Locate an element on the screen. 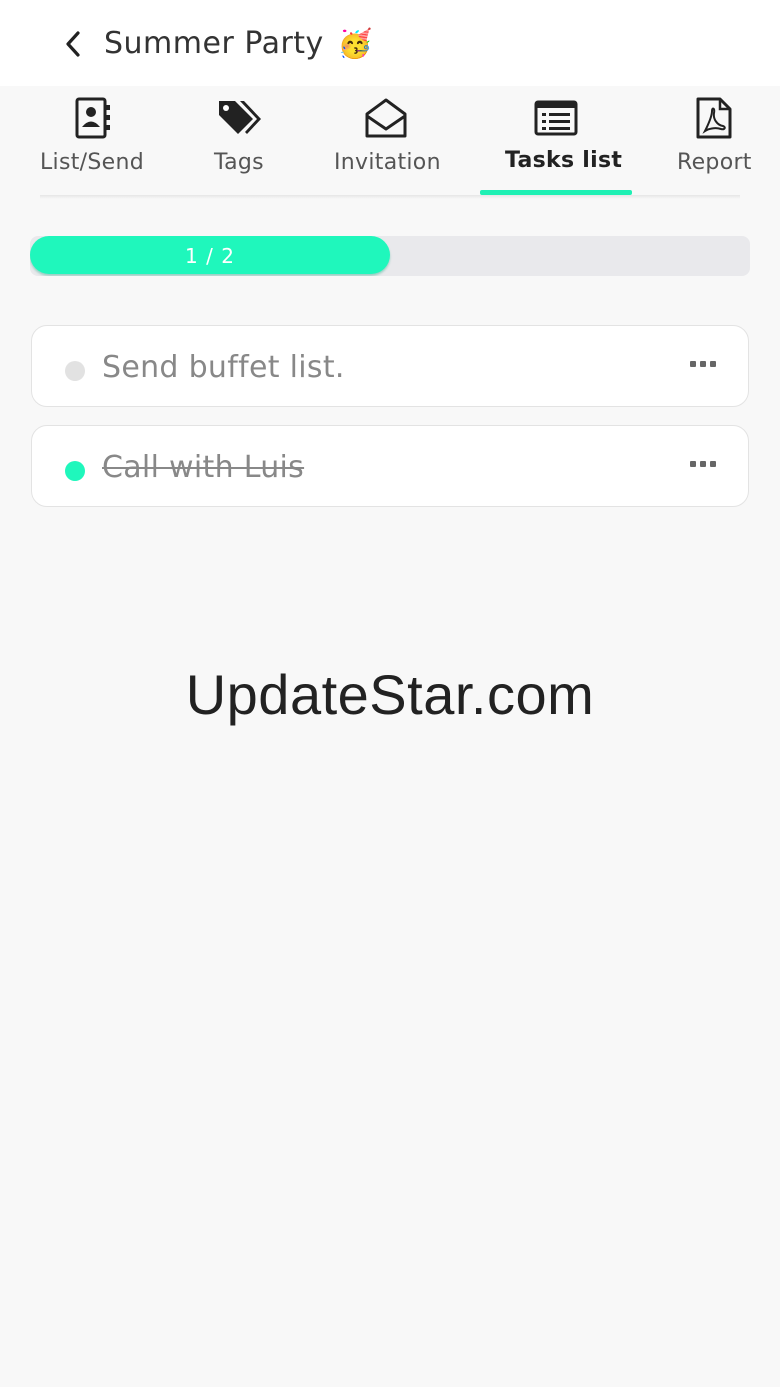 The image size is (780, 1387). task-text: Call with Luis is located at coordinates (203, 467).